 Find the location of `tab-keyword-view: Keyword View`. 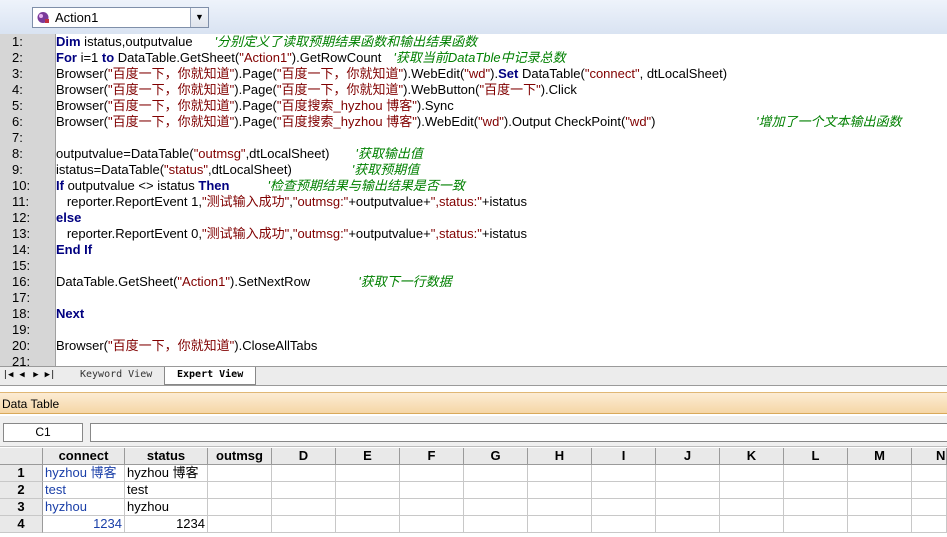

tab-keyword-view: Keyword View is located at coordinates (116, 375).